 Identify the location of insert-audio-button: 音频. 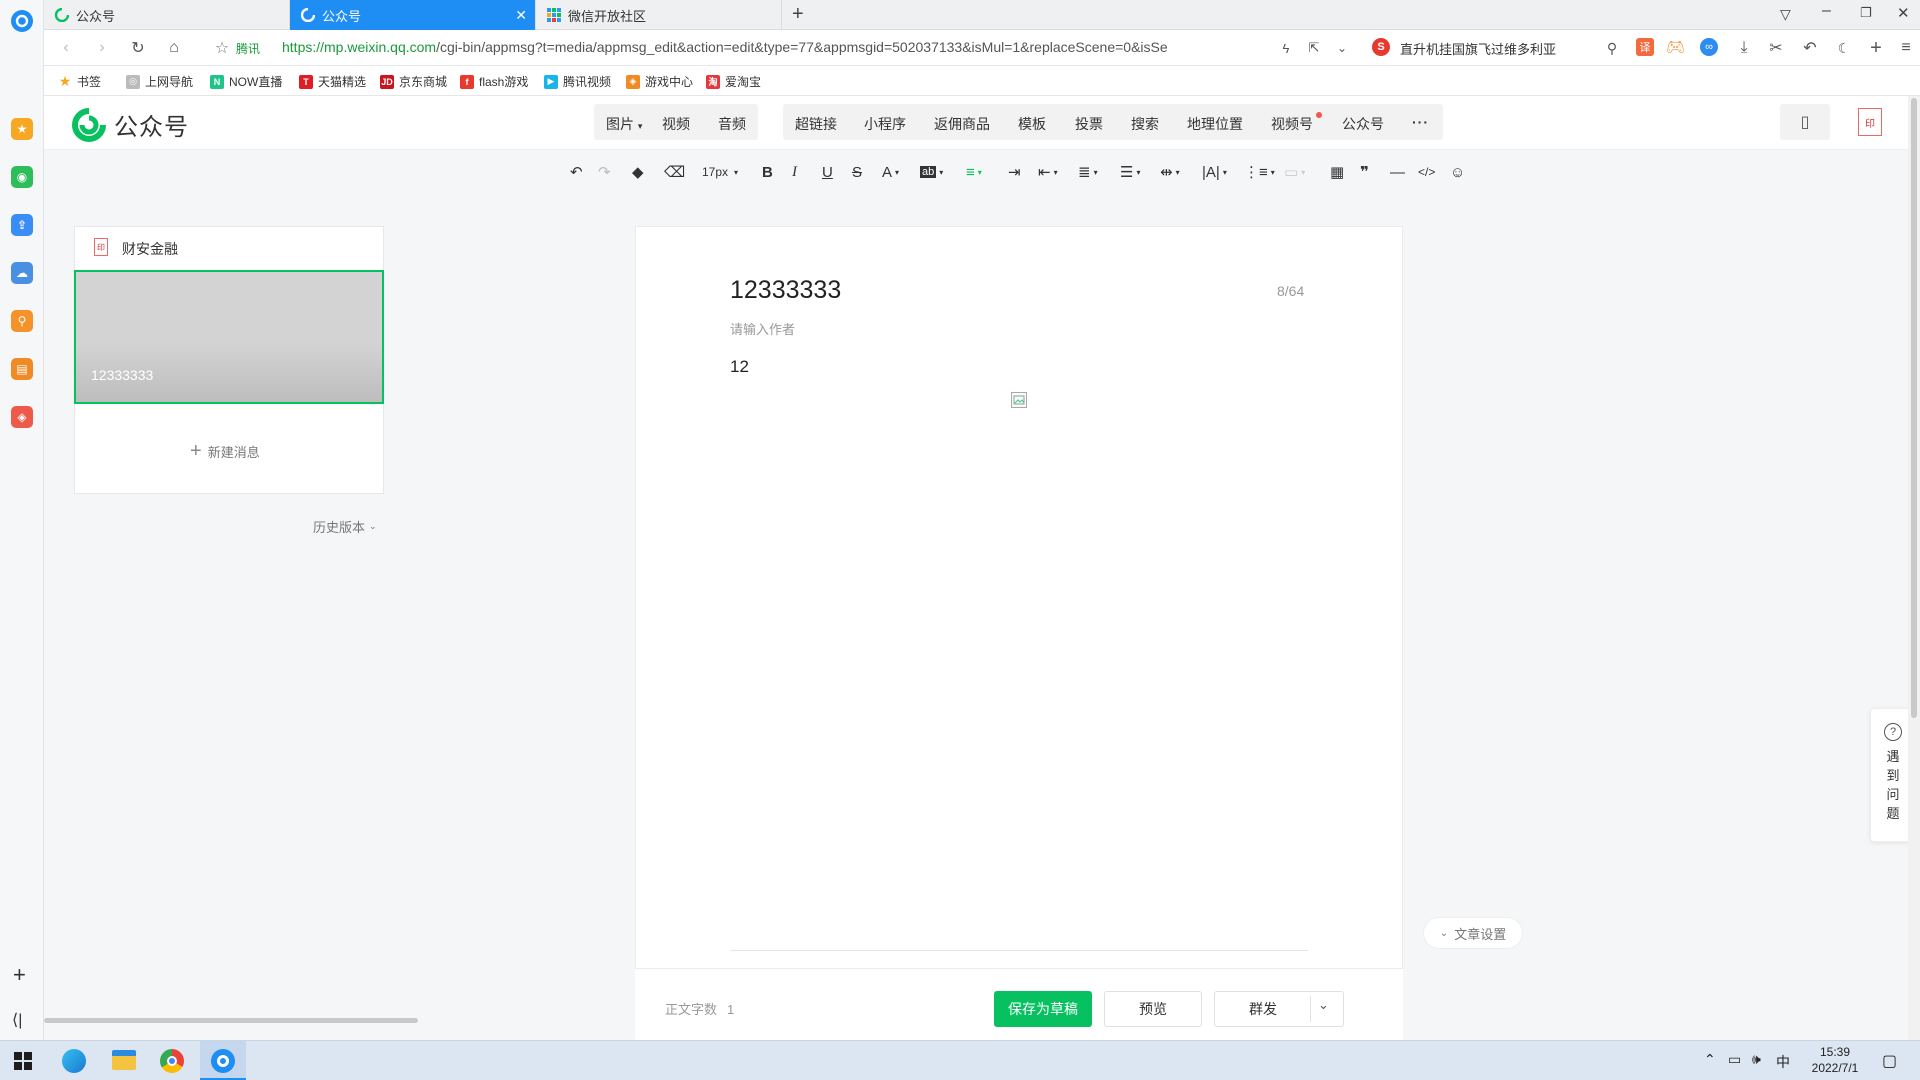
(732, 124).